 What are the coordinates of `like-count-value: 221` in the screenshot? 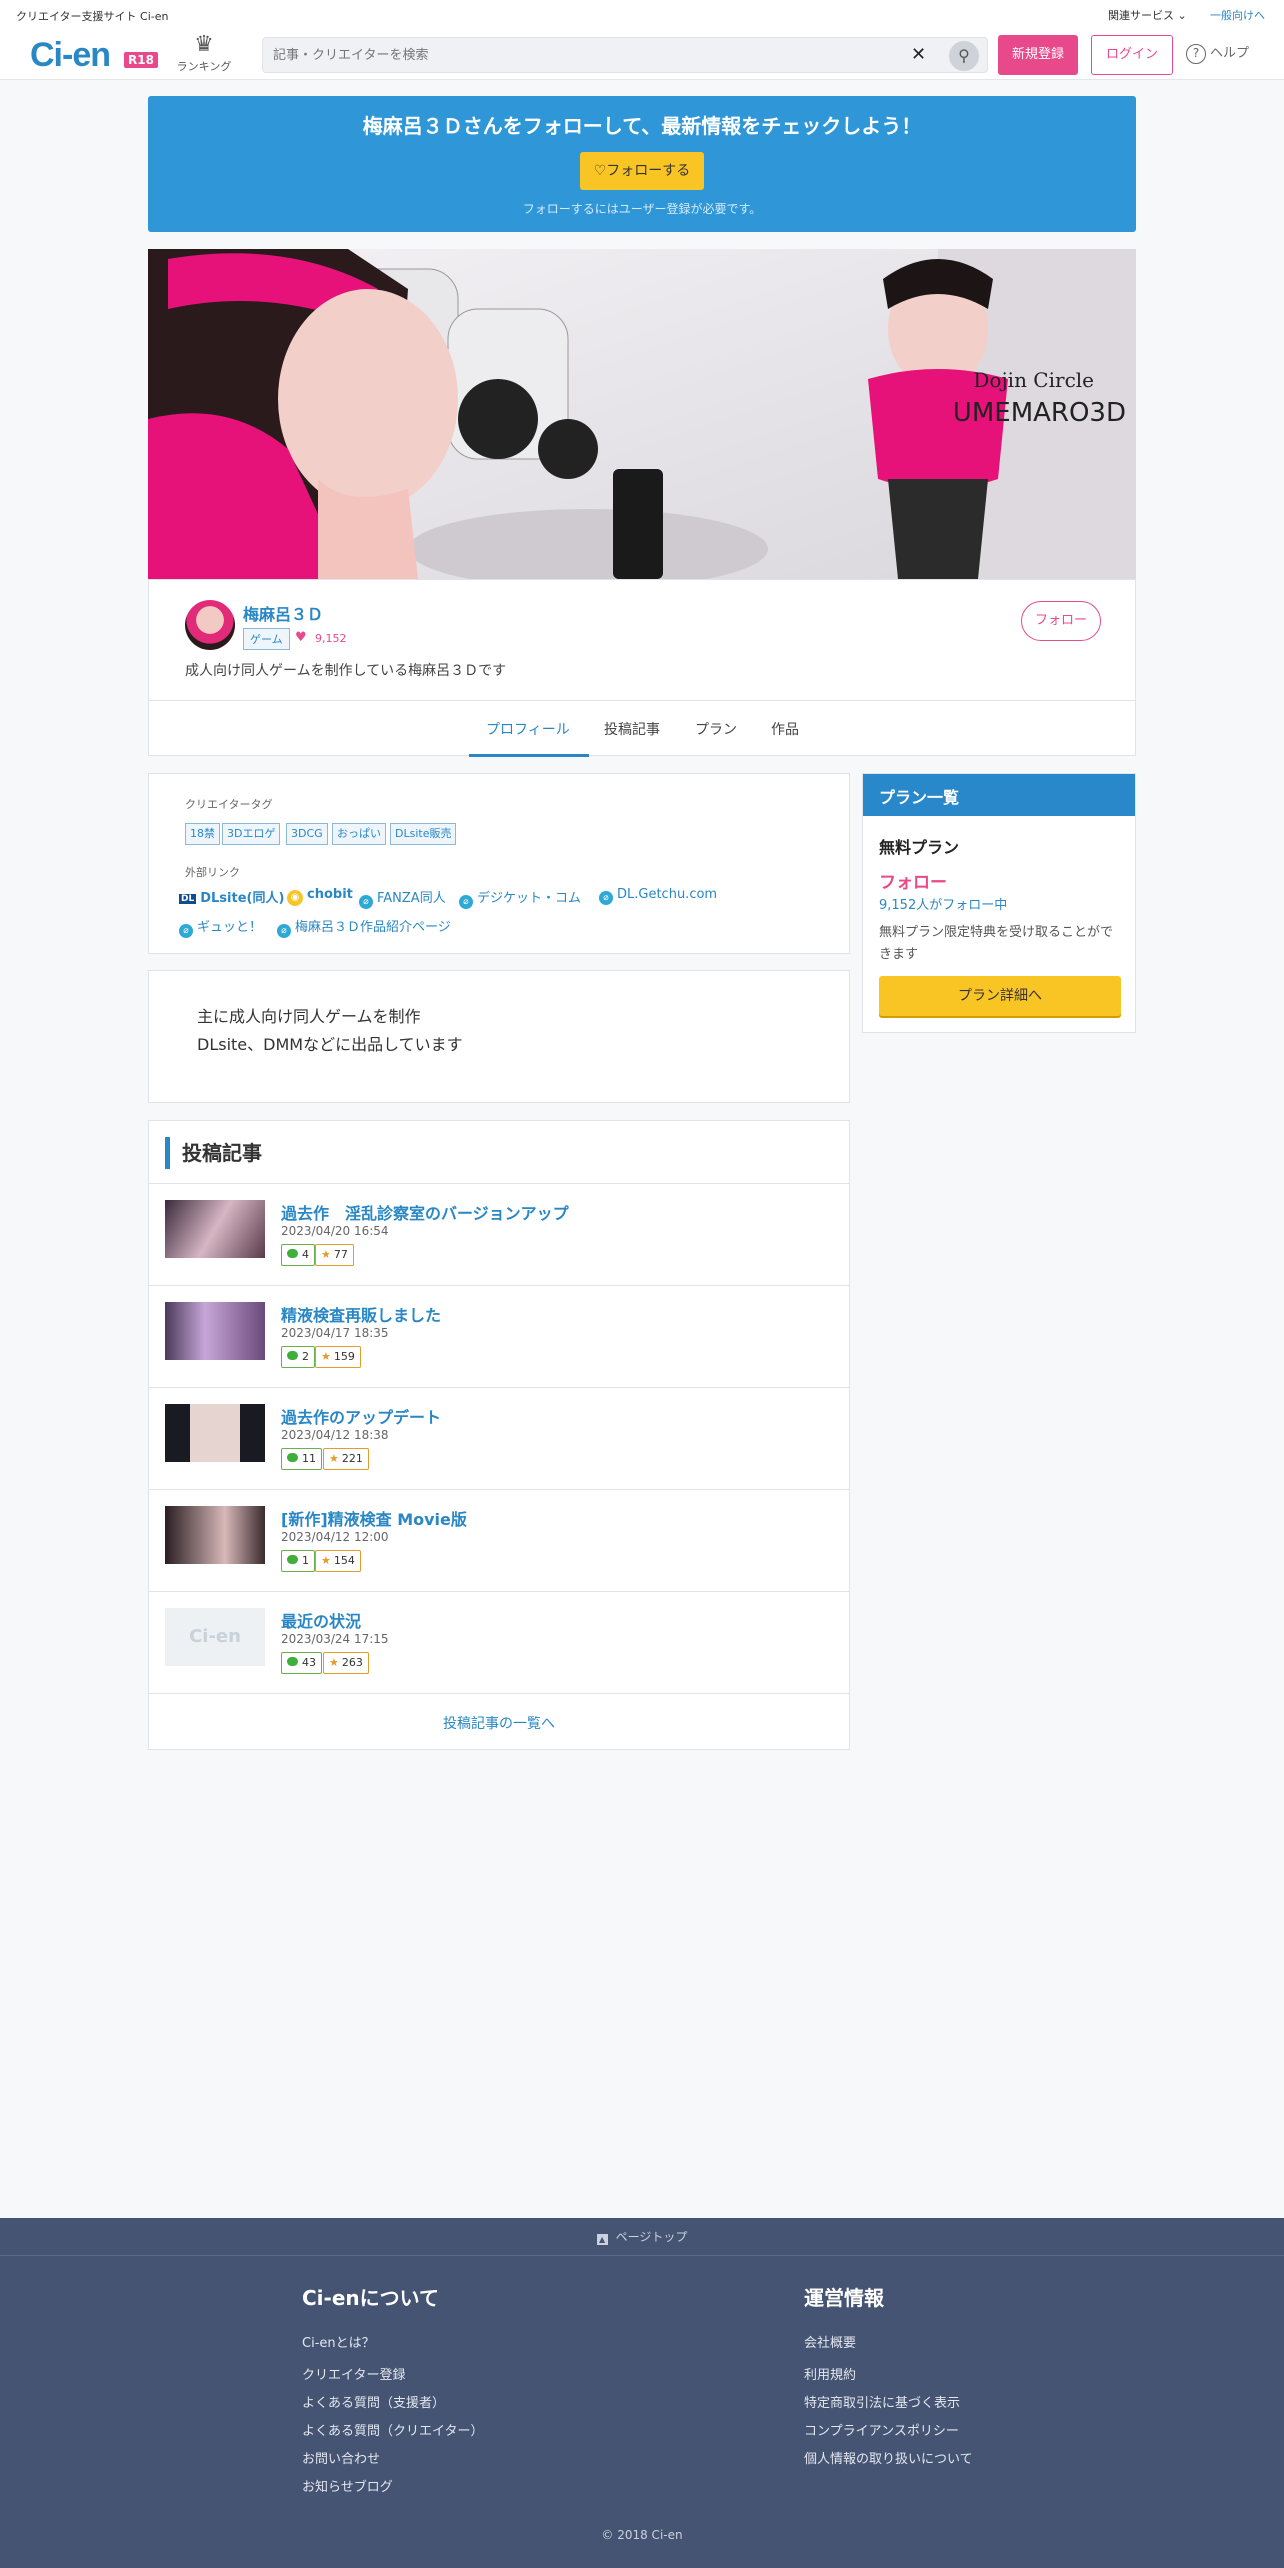 It's located at (352, 1458).